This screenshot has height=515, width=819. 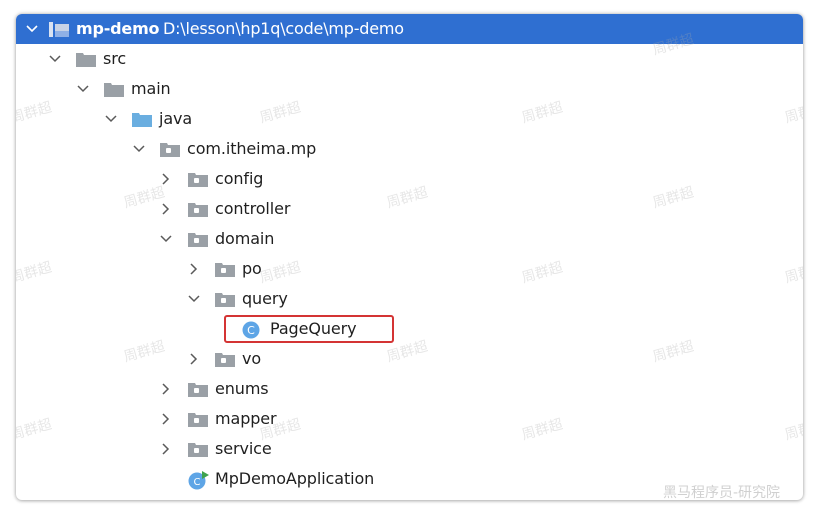 I want to click on tree-item-label: java, so click(x=176, y=118).